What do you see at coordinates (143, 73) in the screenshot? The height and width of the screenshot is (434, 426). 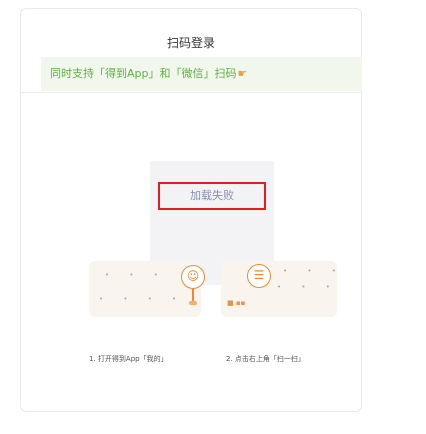 I see `support-text: 同时支持「得到App」和「微信」扫码` at bounding box center [143, 73].